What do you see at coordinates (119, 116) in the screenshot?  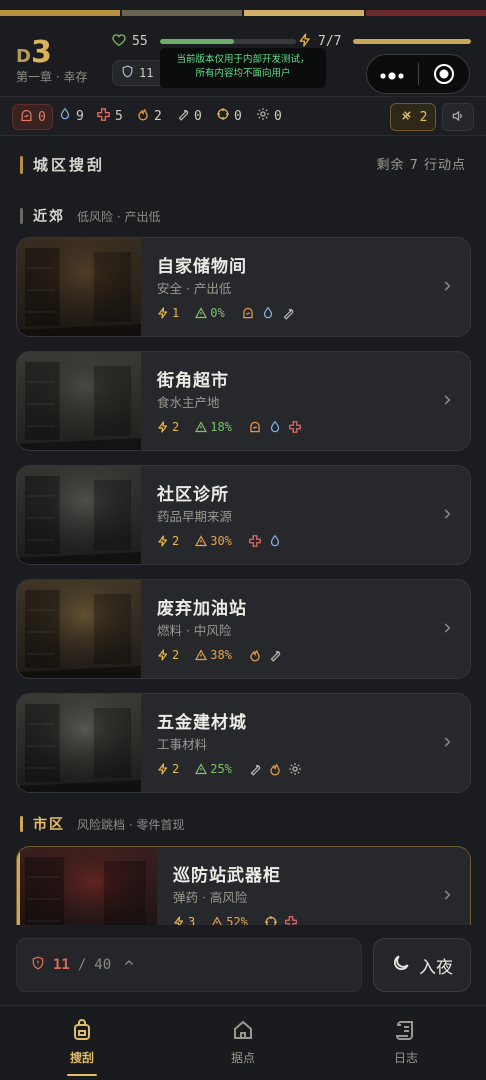 I see `resource-medicine-value: 5` at bounding box center [119, 116].